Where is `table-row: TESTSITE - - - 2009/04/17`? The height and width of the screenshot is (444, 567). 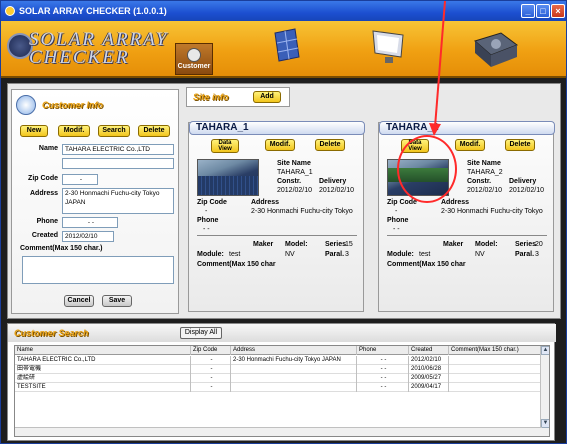 table-row: TESTSITE - - - 2009/04/17 is located at coordinates (278, 387).